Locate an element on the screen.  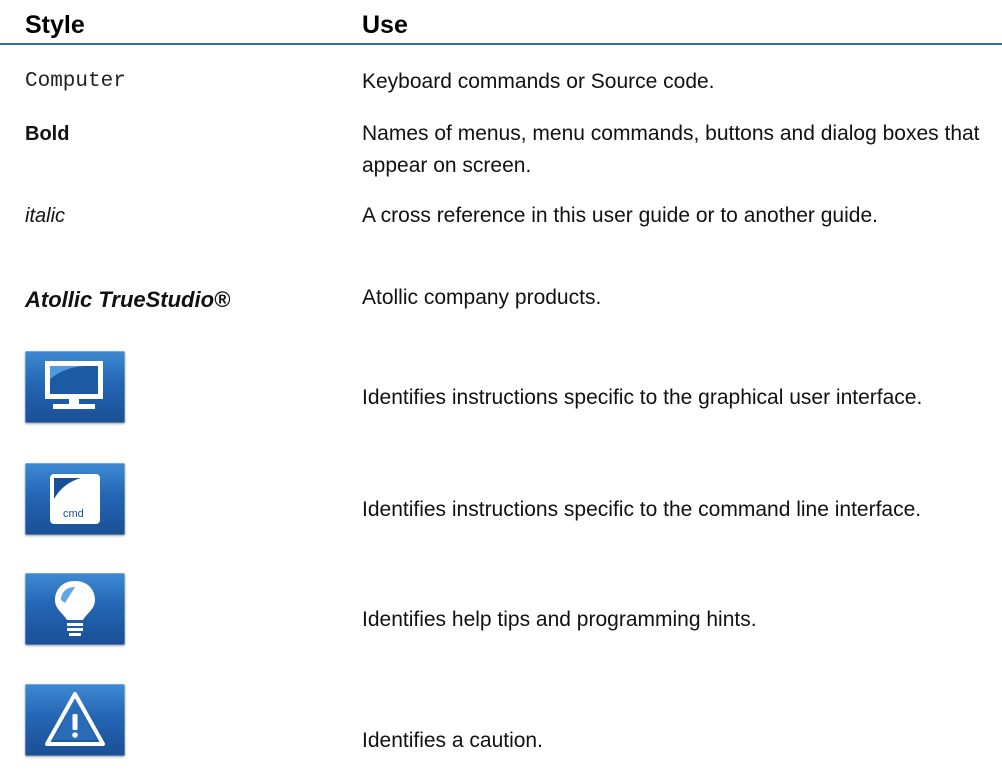
monitor-icon is located at coordinates (75, 387).